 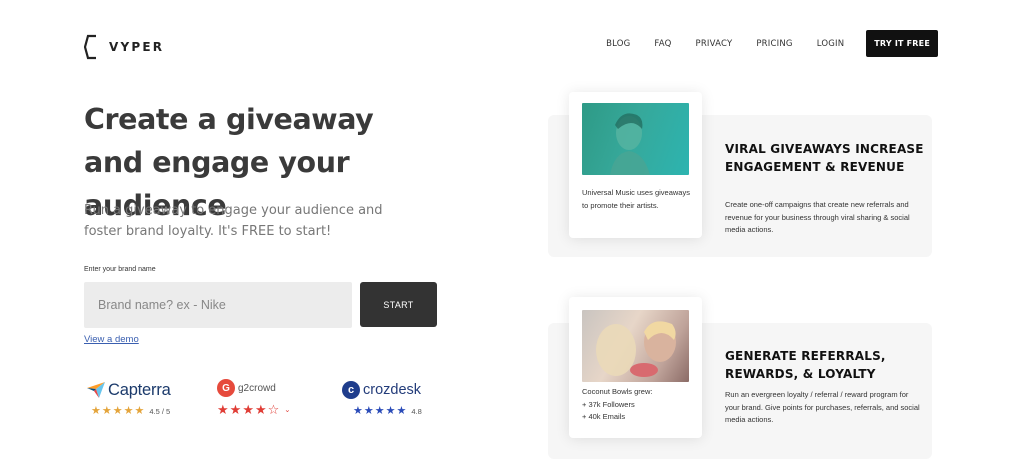 I want to click on crozdesk-badge-icon: c, so click(x=351, y=390).